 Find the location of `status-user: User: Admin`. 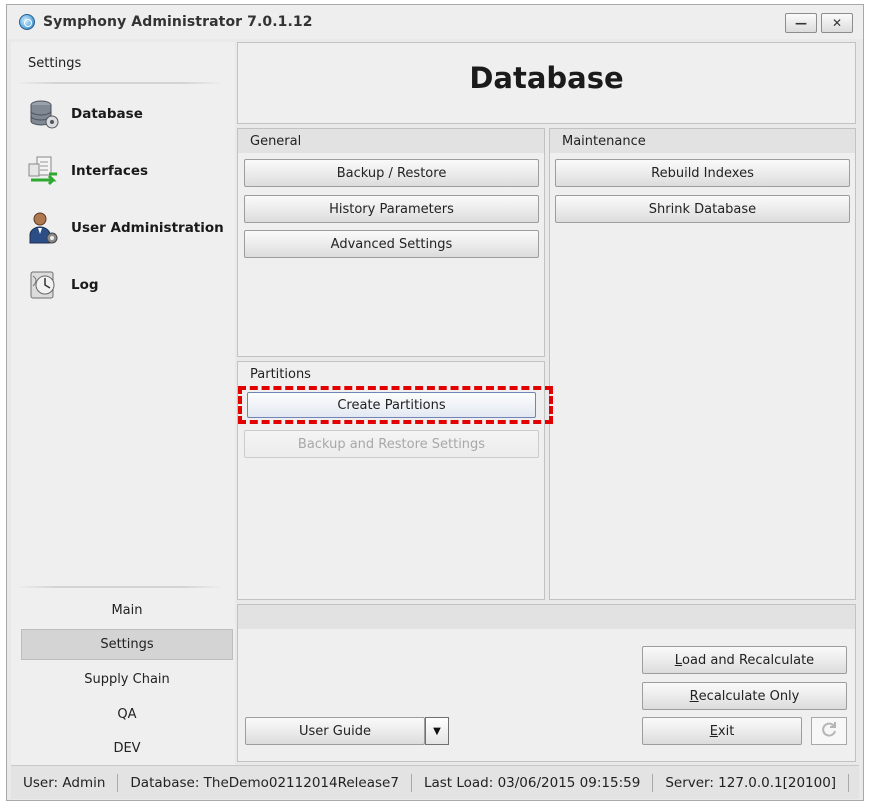

status-user: User: Admin is located at coordinates (65, 782).